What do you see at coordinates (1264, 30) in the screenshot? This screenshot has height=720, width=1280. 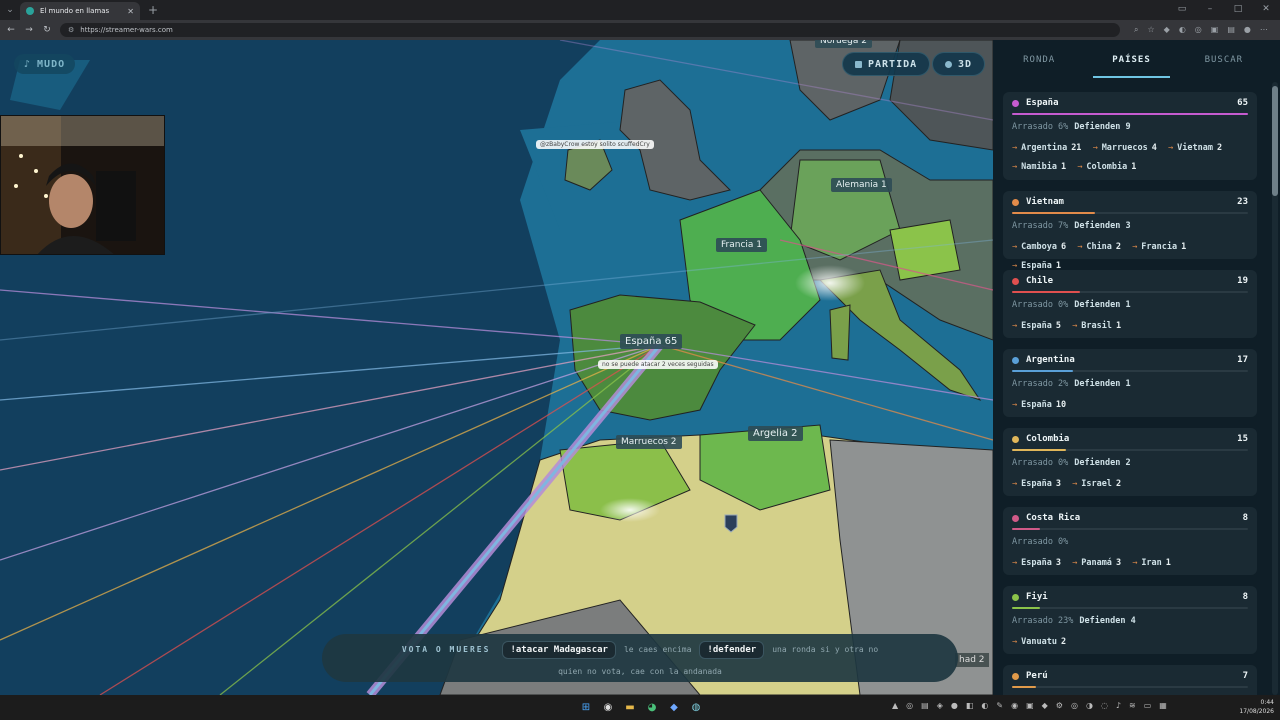 I see `menu-icon: ⋯` at bounding box center [1264, 30].